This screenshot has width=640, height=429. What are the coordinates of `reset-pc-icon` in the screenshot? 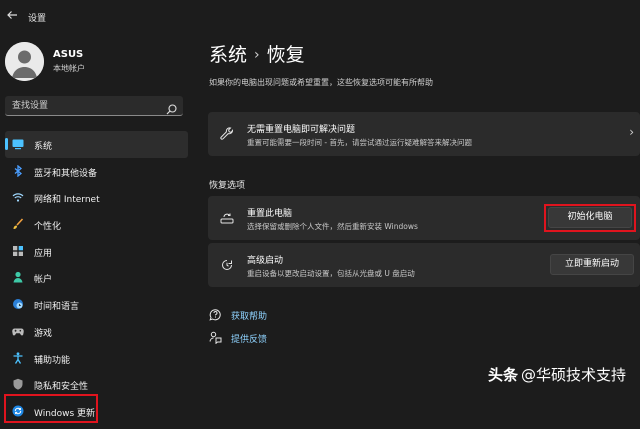 It's located at (227, 218).